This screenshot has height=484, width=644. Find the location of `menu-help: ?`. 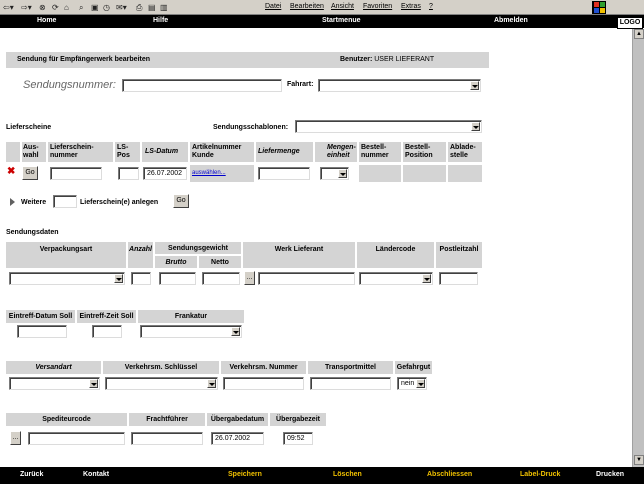

menu-help: ? is located at coordinates (431, 6).